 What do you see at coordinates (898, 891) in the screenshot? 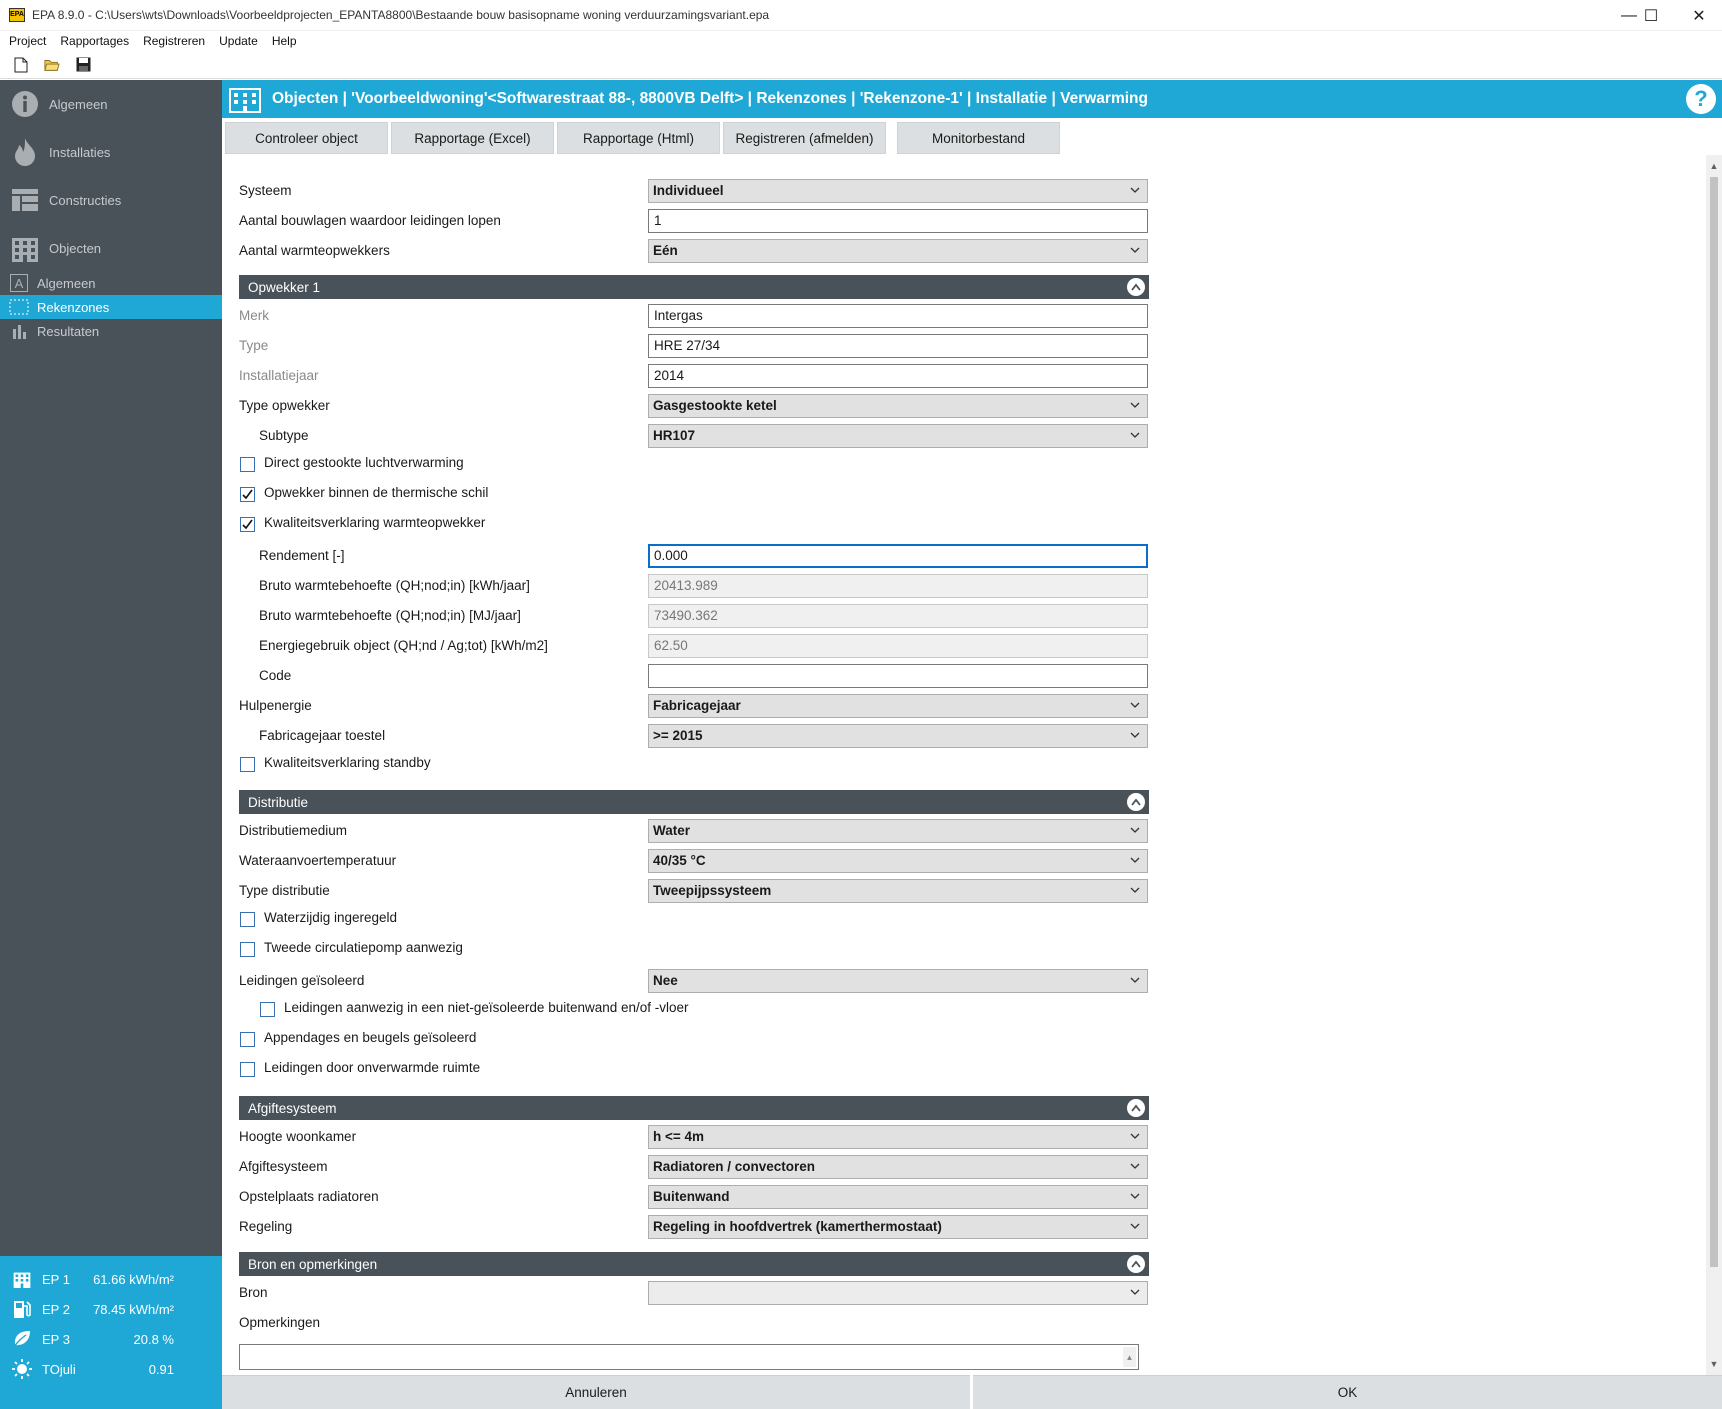
I see `type-distributie-select: Tweepijpssysteem` at bounding box center [898, 891].